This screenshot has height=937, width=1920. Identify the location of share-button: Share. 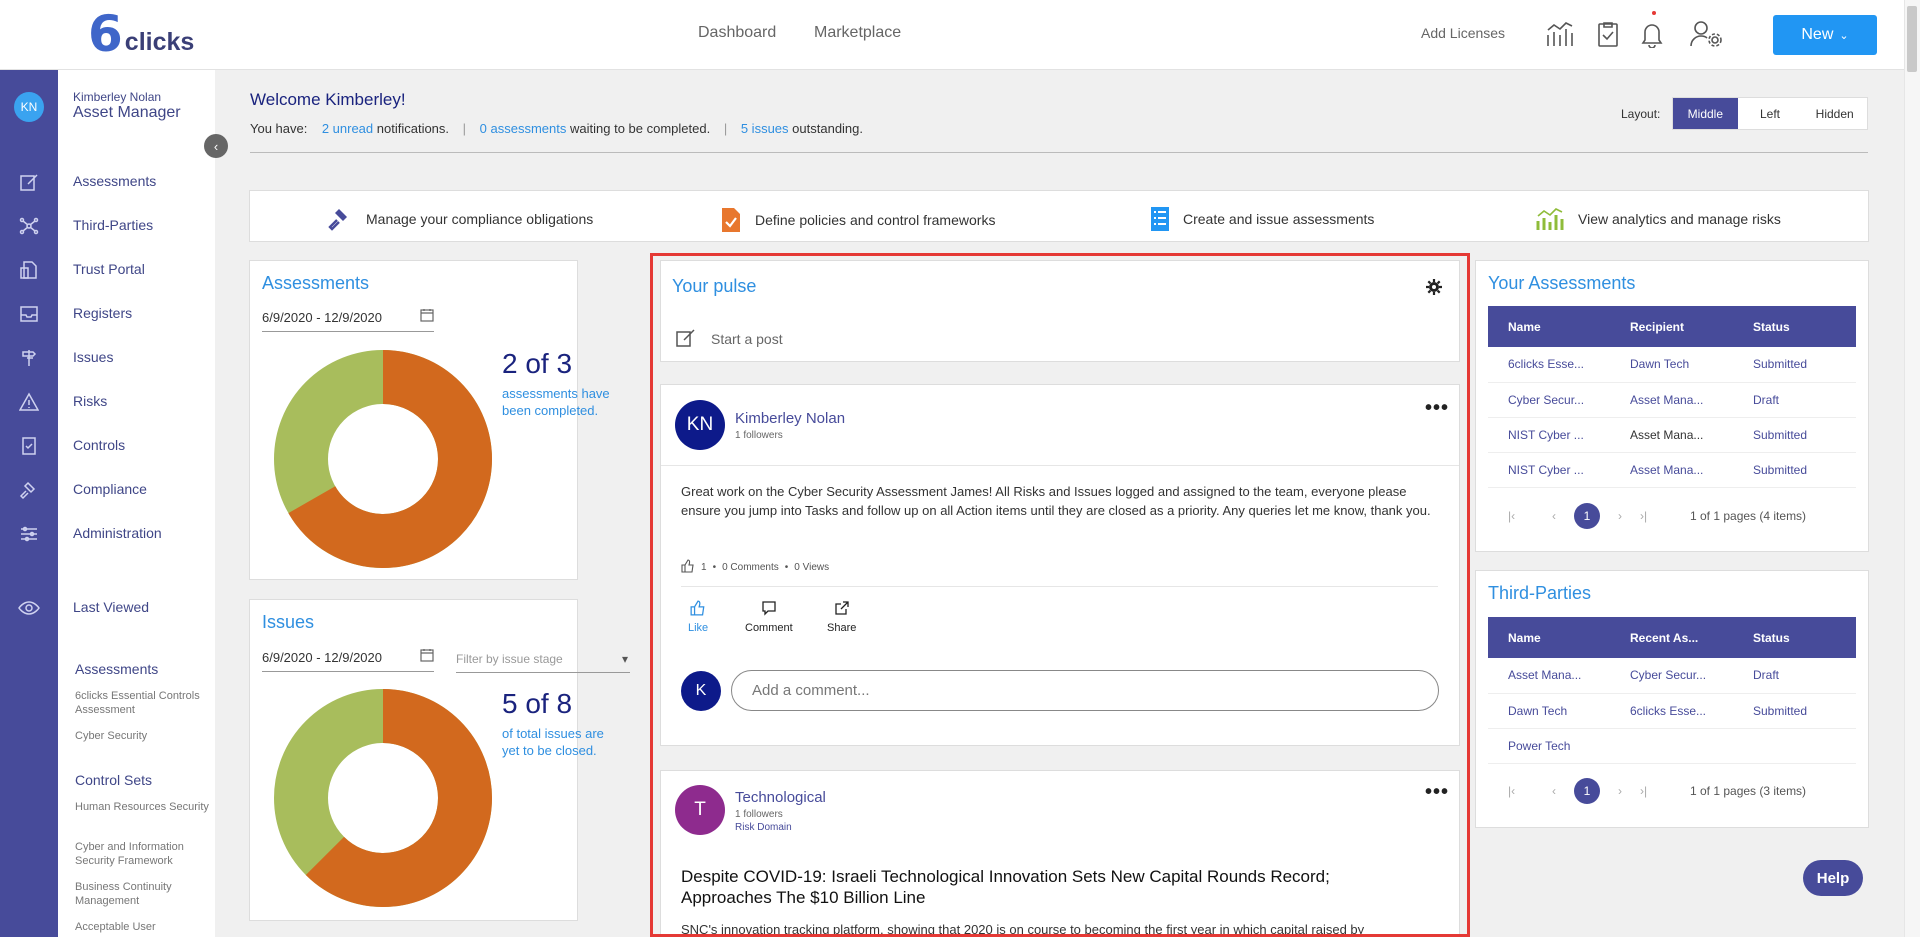
(841, 617).